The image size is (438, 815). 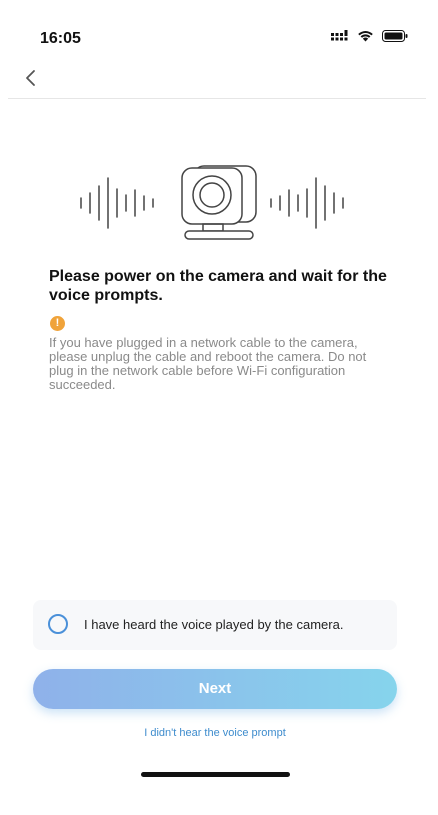 I want to click on nav-bar, so click(x=219, y=79).